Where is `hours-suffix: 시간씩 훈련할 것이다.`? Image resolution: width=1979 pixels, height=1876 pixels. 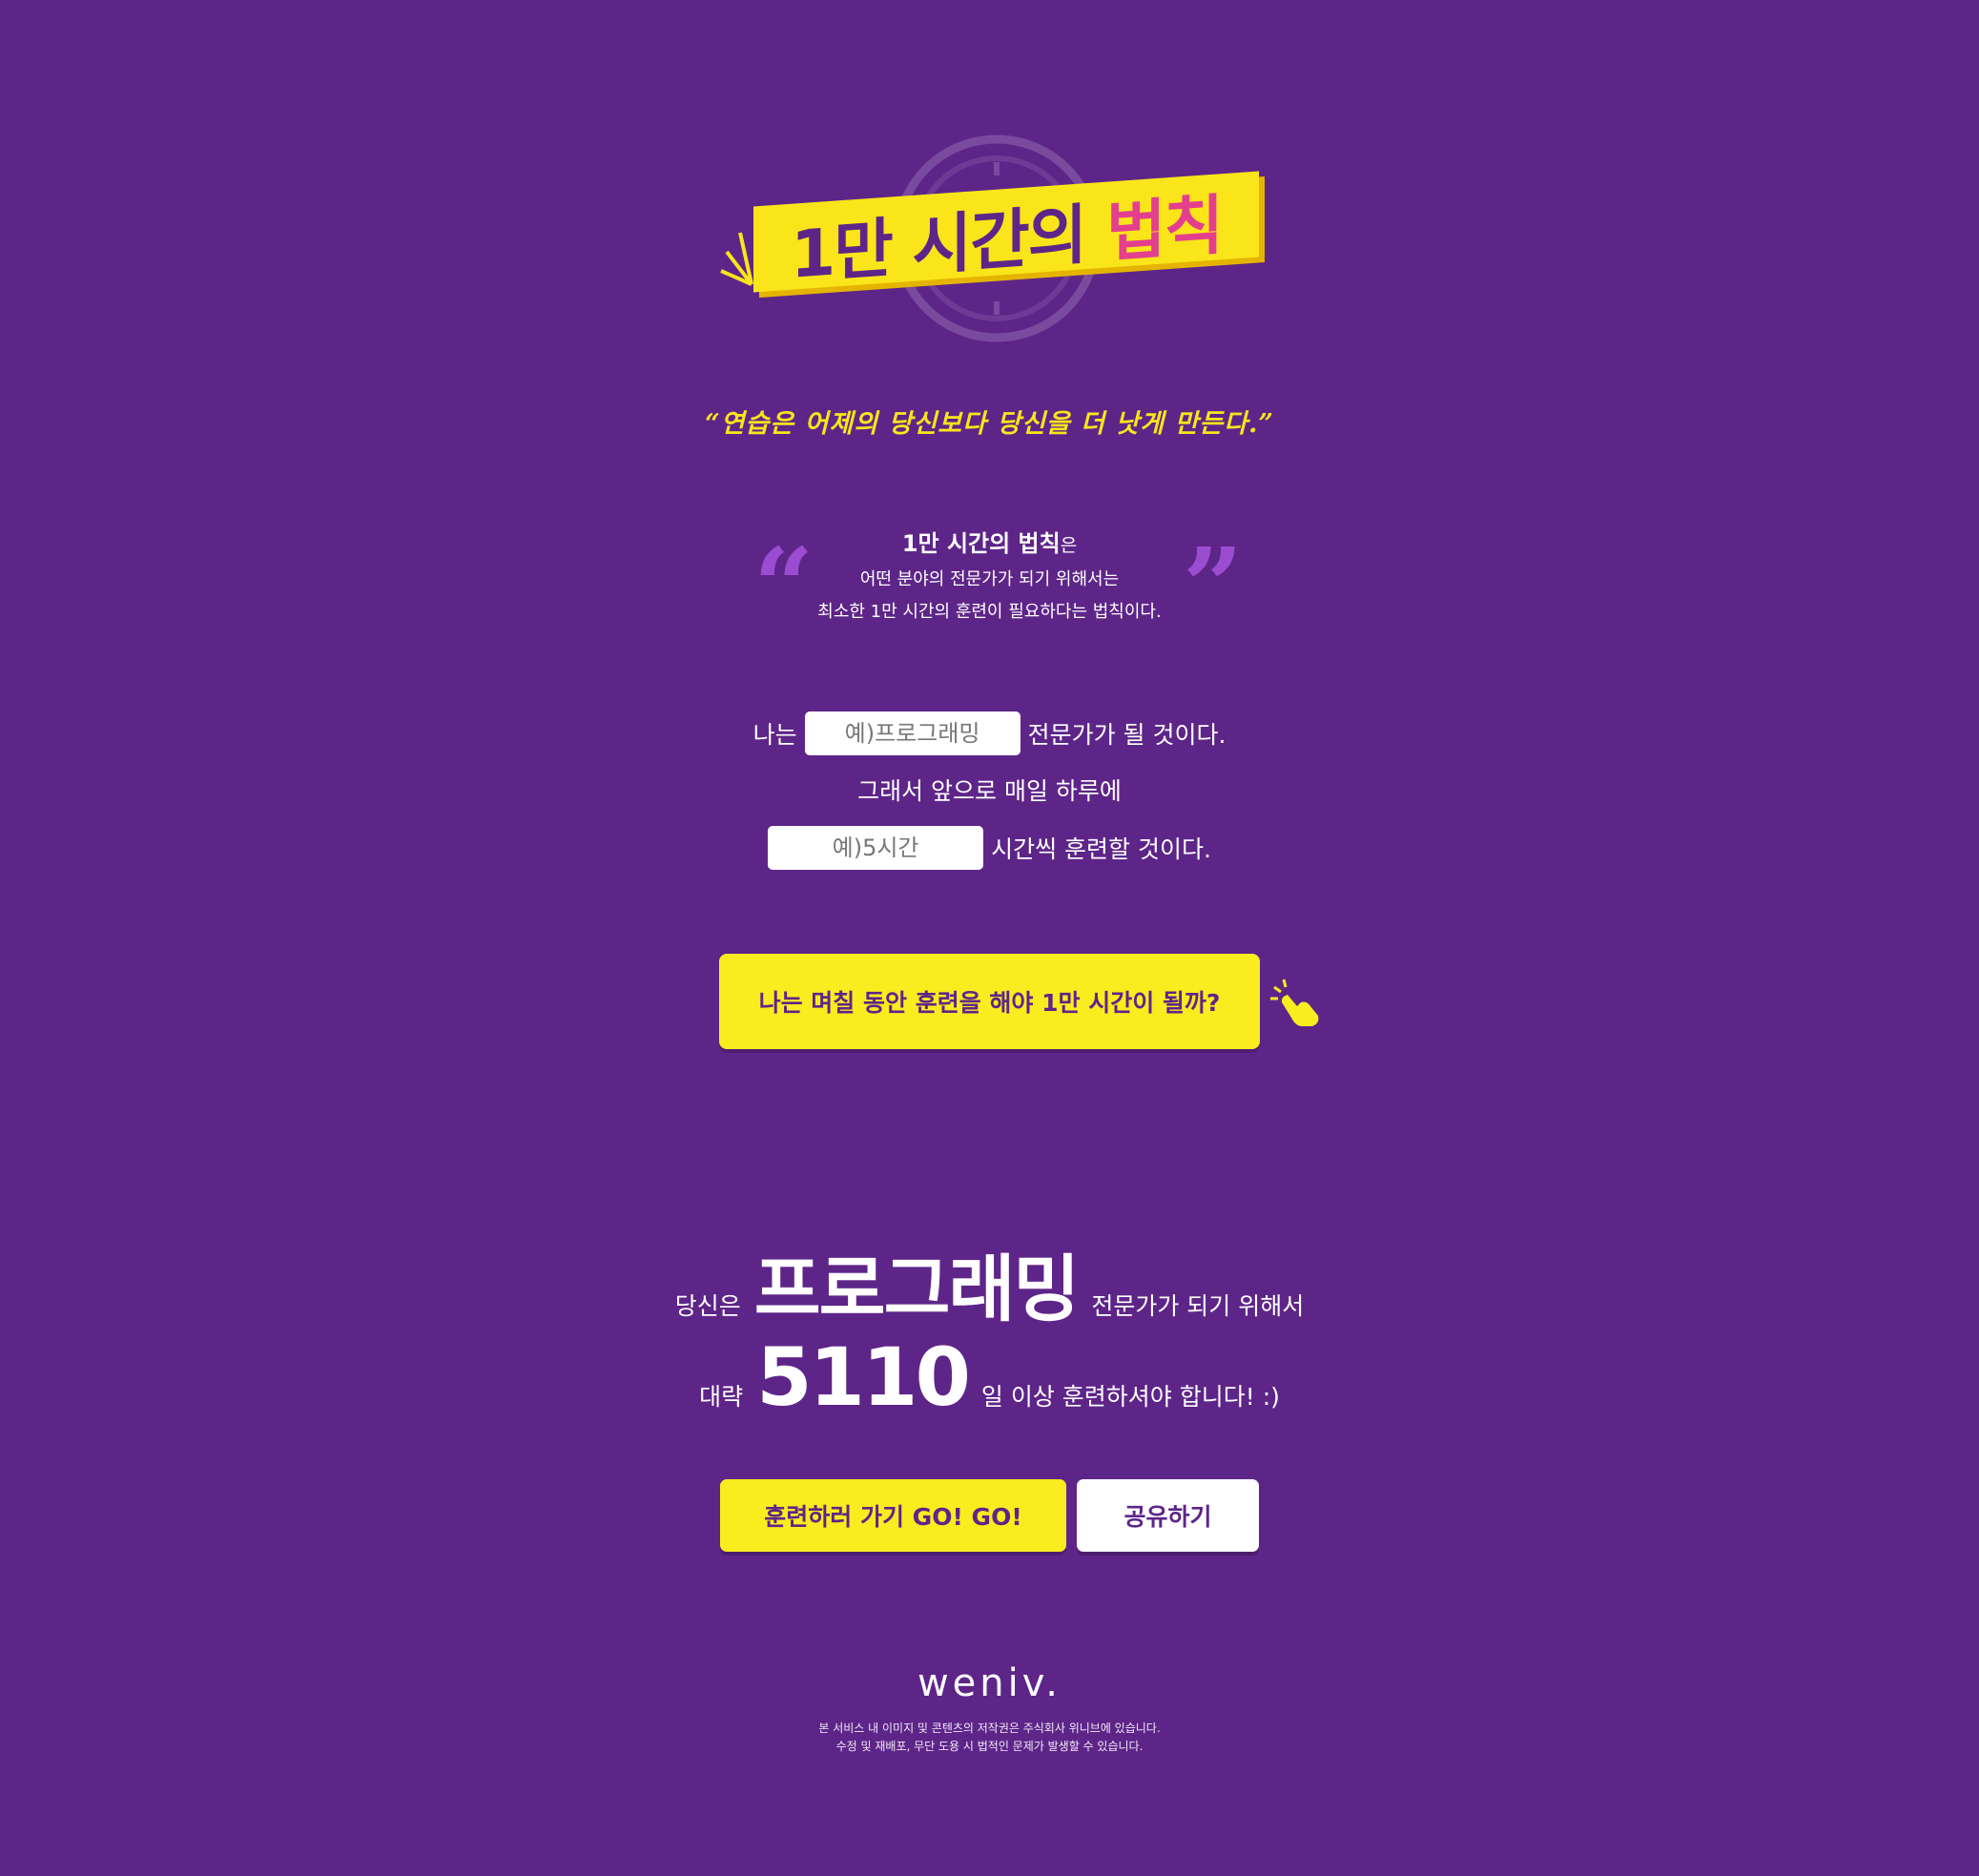
hours-suffix: 시간씩 훈련할 것이다. is located at coordinates (1101, 849).